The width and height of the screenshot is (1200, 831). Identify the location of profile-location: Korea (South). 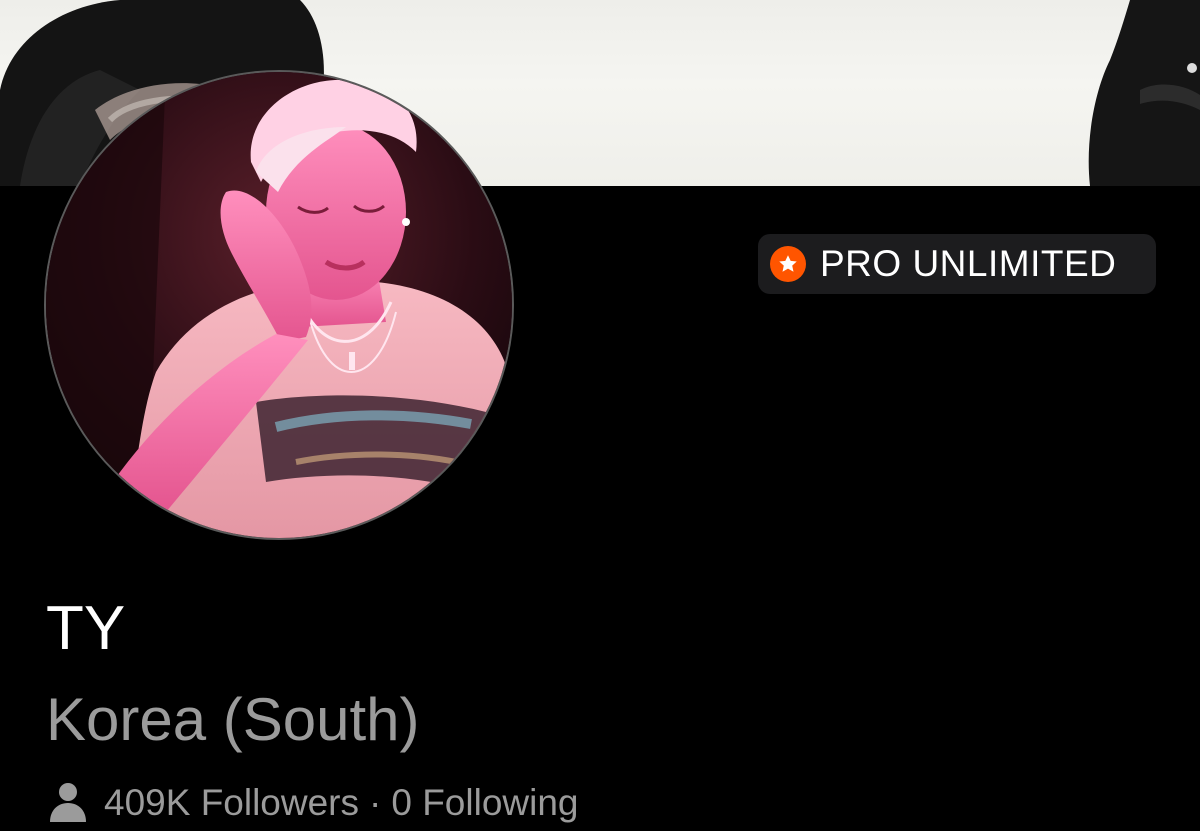
(233, 719).